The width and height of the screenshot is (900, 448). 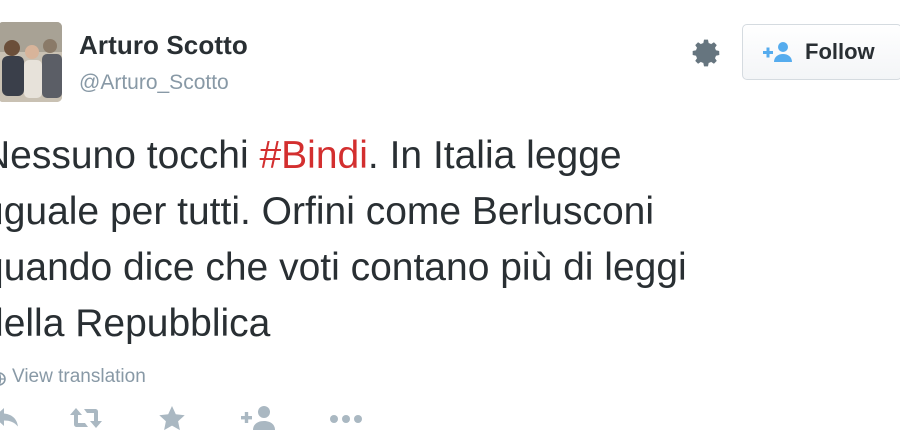 What do you see at coordinates (130, 155) in the screenshot?
I see `tweet-text-segment: Nessuno tocchi` at bounding box center [130, 155].